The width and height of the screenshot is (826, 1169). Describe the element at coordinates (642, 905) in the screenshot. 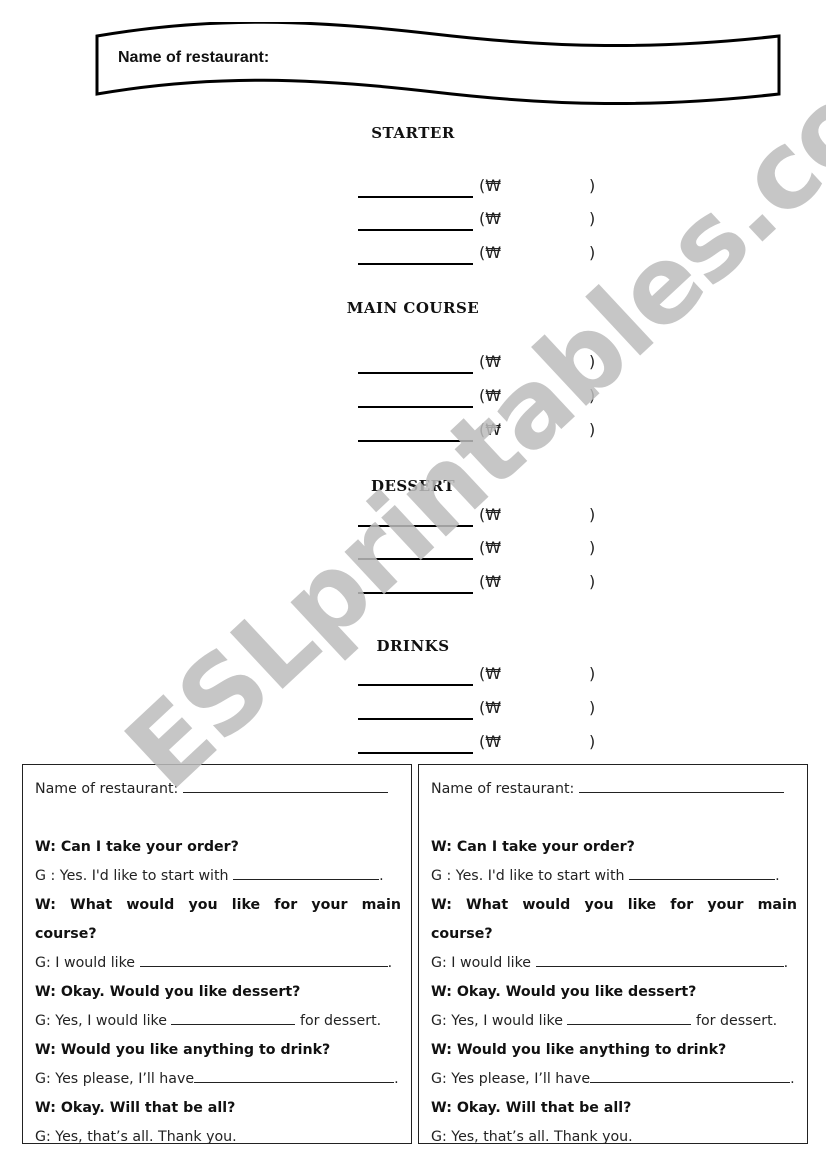

I see `word: like` at that location.